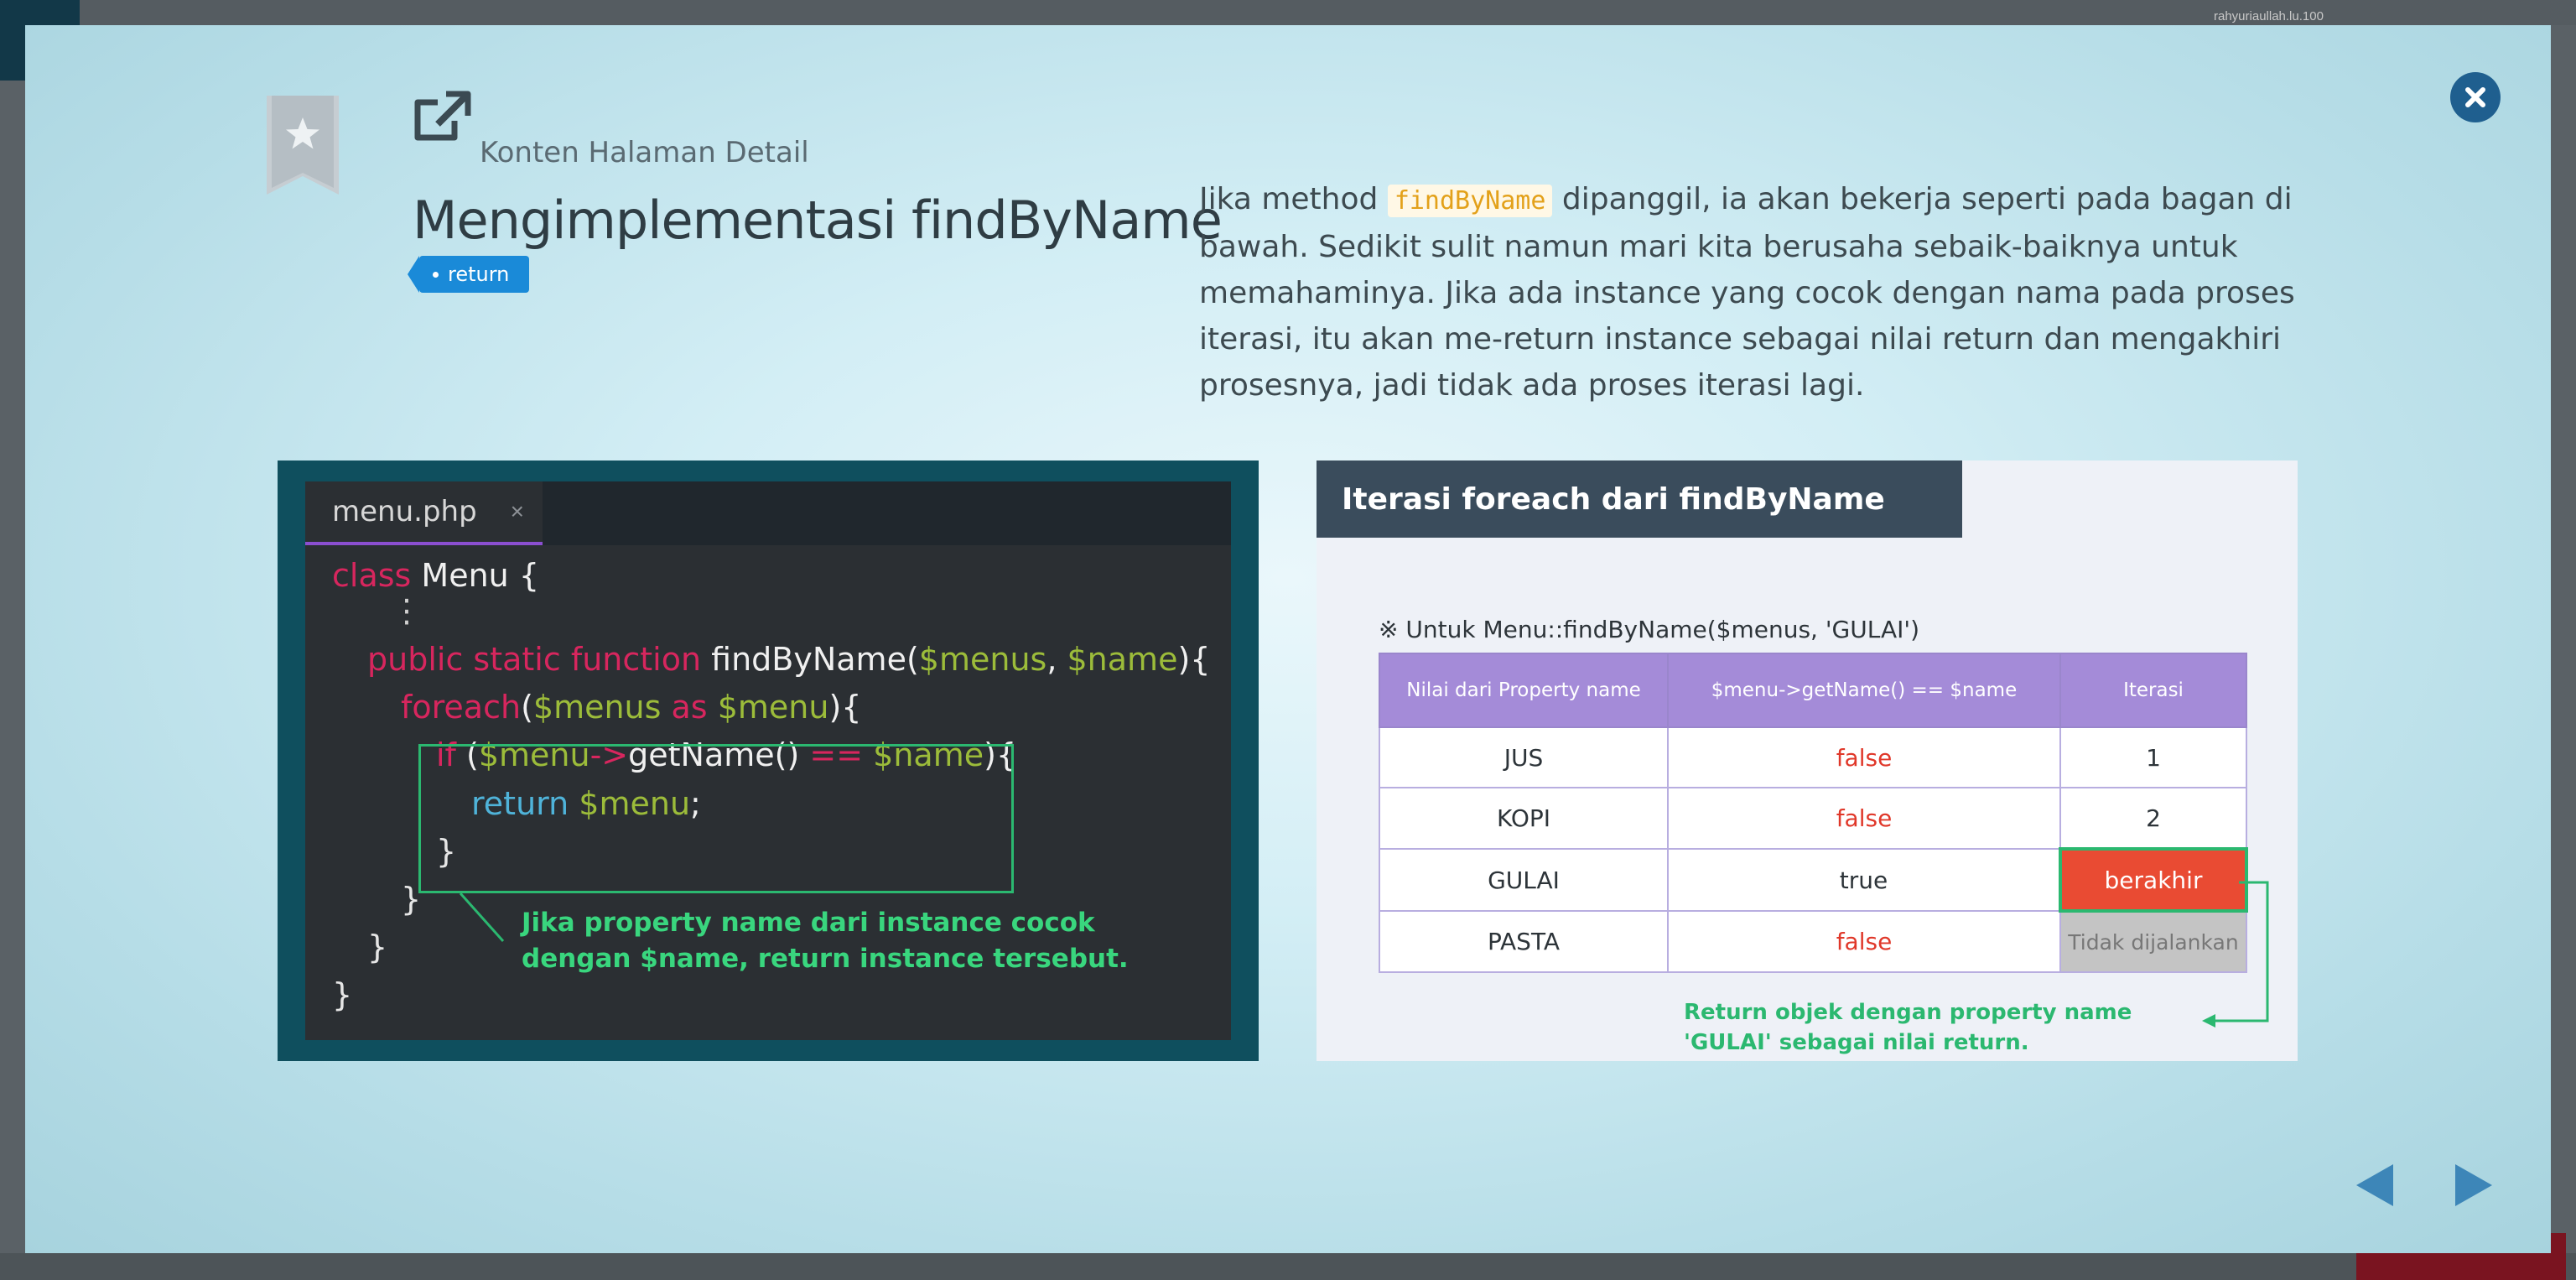 This screenshot has width=2576, height=1280. I want to click on return-arrow, so click(2235, 954).